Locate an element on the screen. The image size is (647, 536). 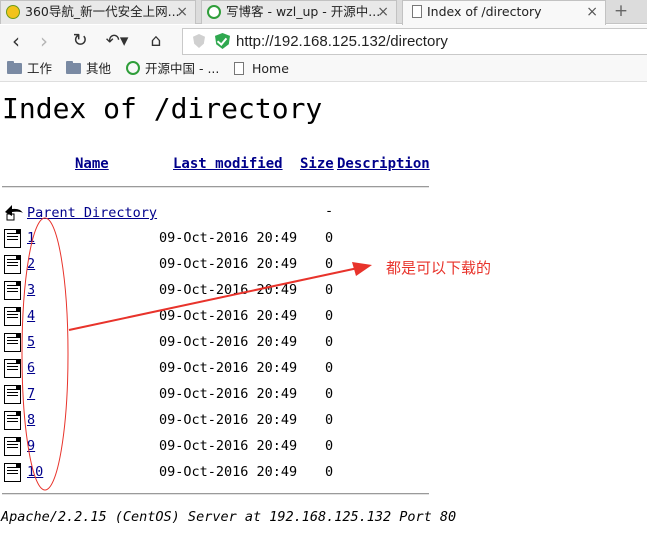
file-row: 2 09-Oct-2016 20:49 0 is located at coordinates (220, 265).